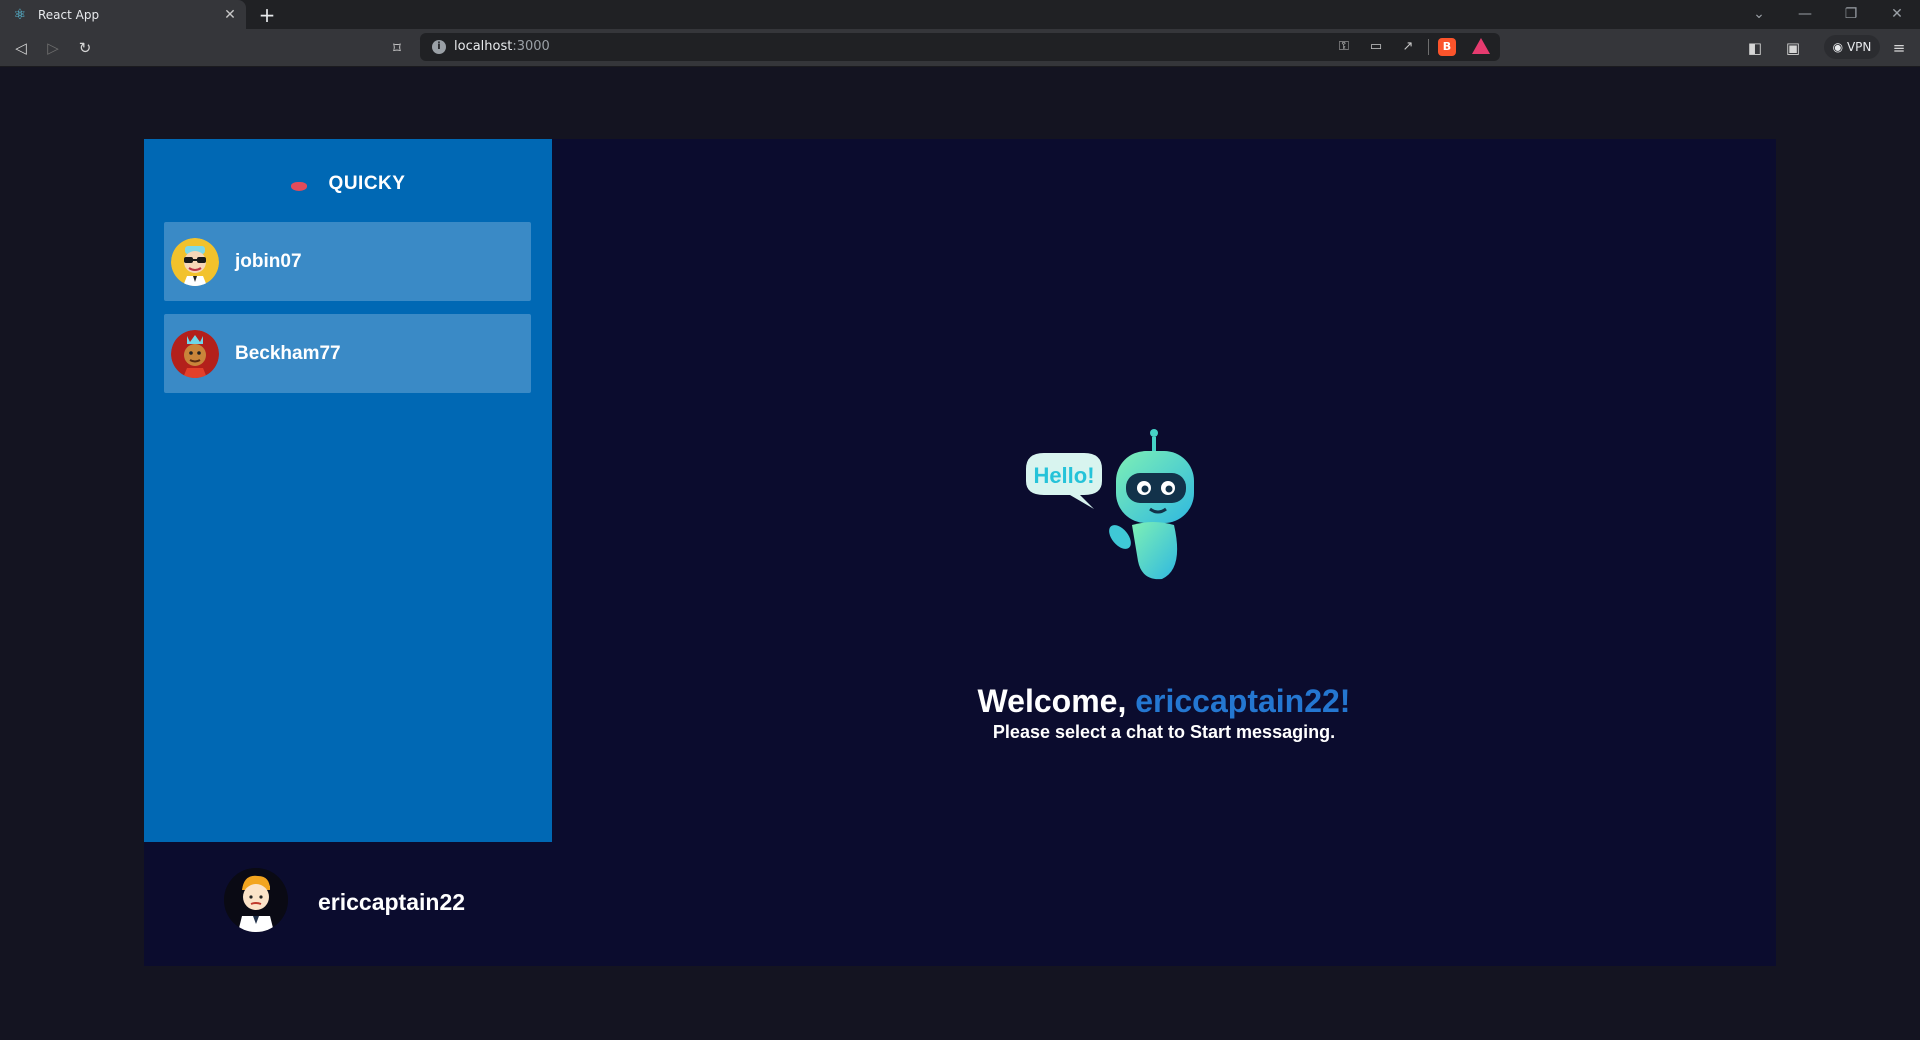 This screenshot has height=1040, width=1920. I want to click on brand: QUICKY, so click(348, 184).